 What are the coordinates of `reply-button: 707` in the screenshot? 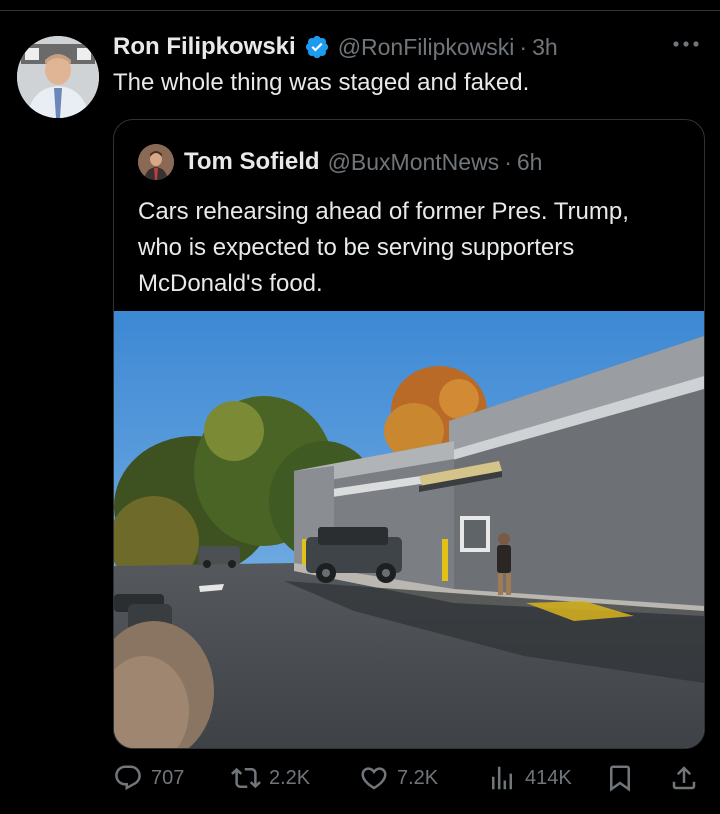 It's located at (148, 778).